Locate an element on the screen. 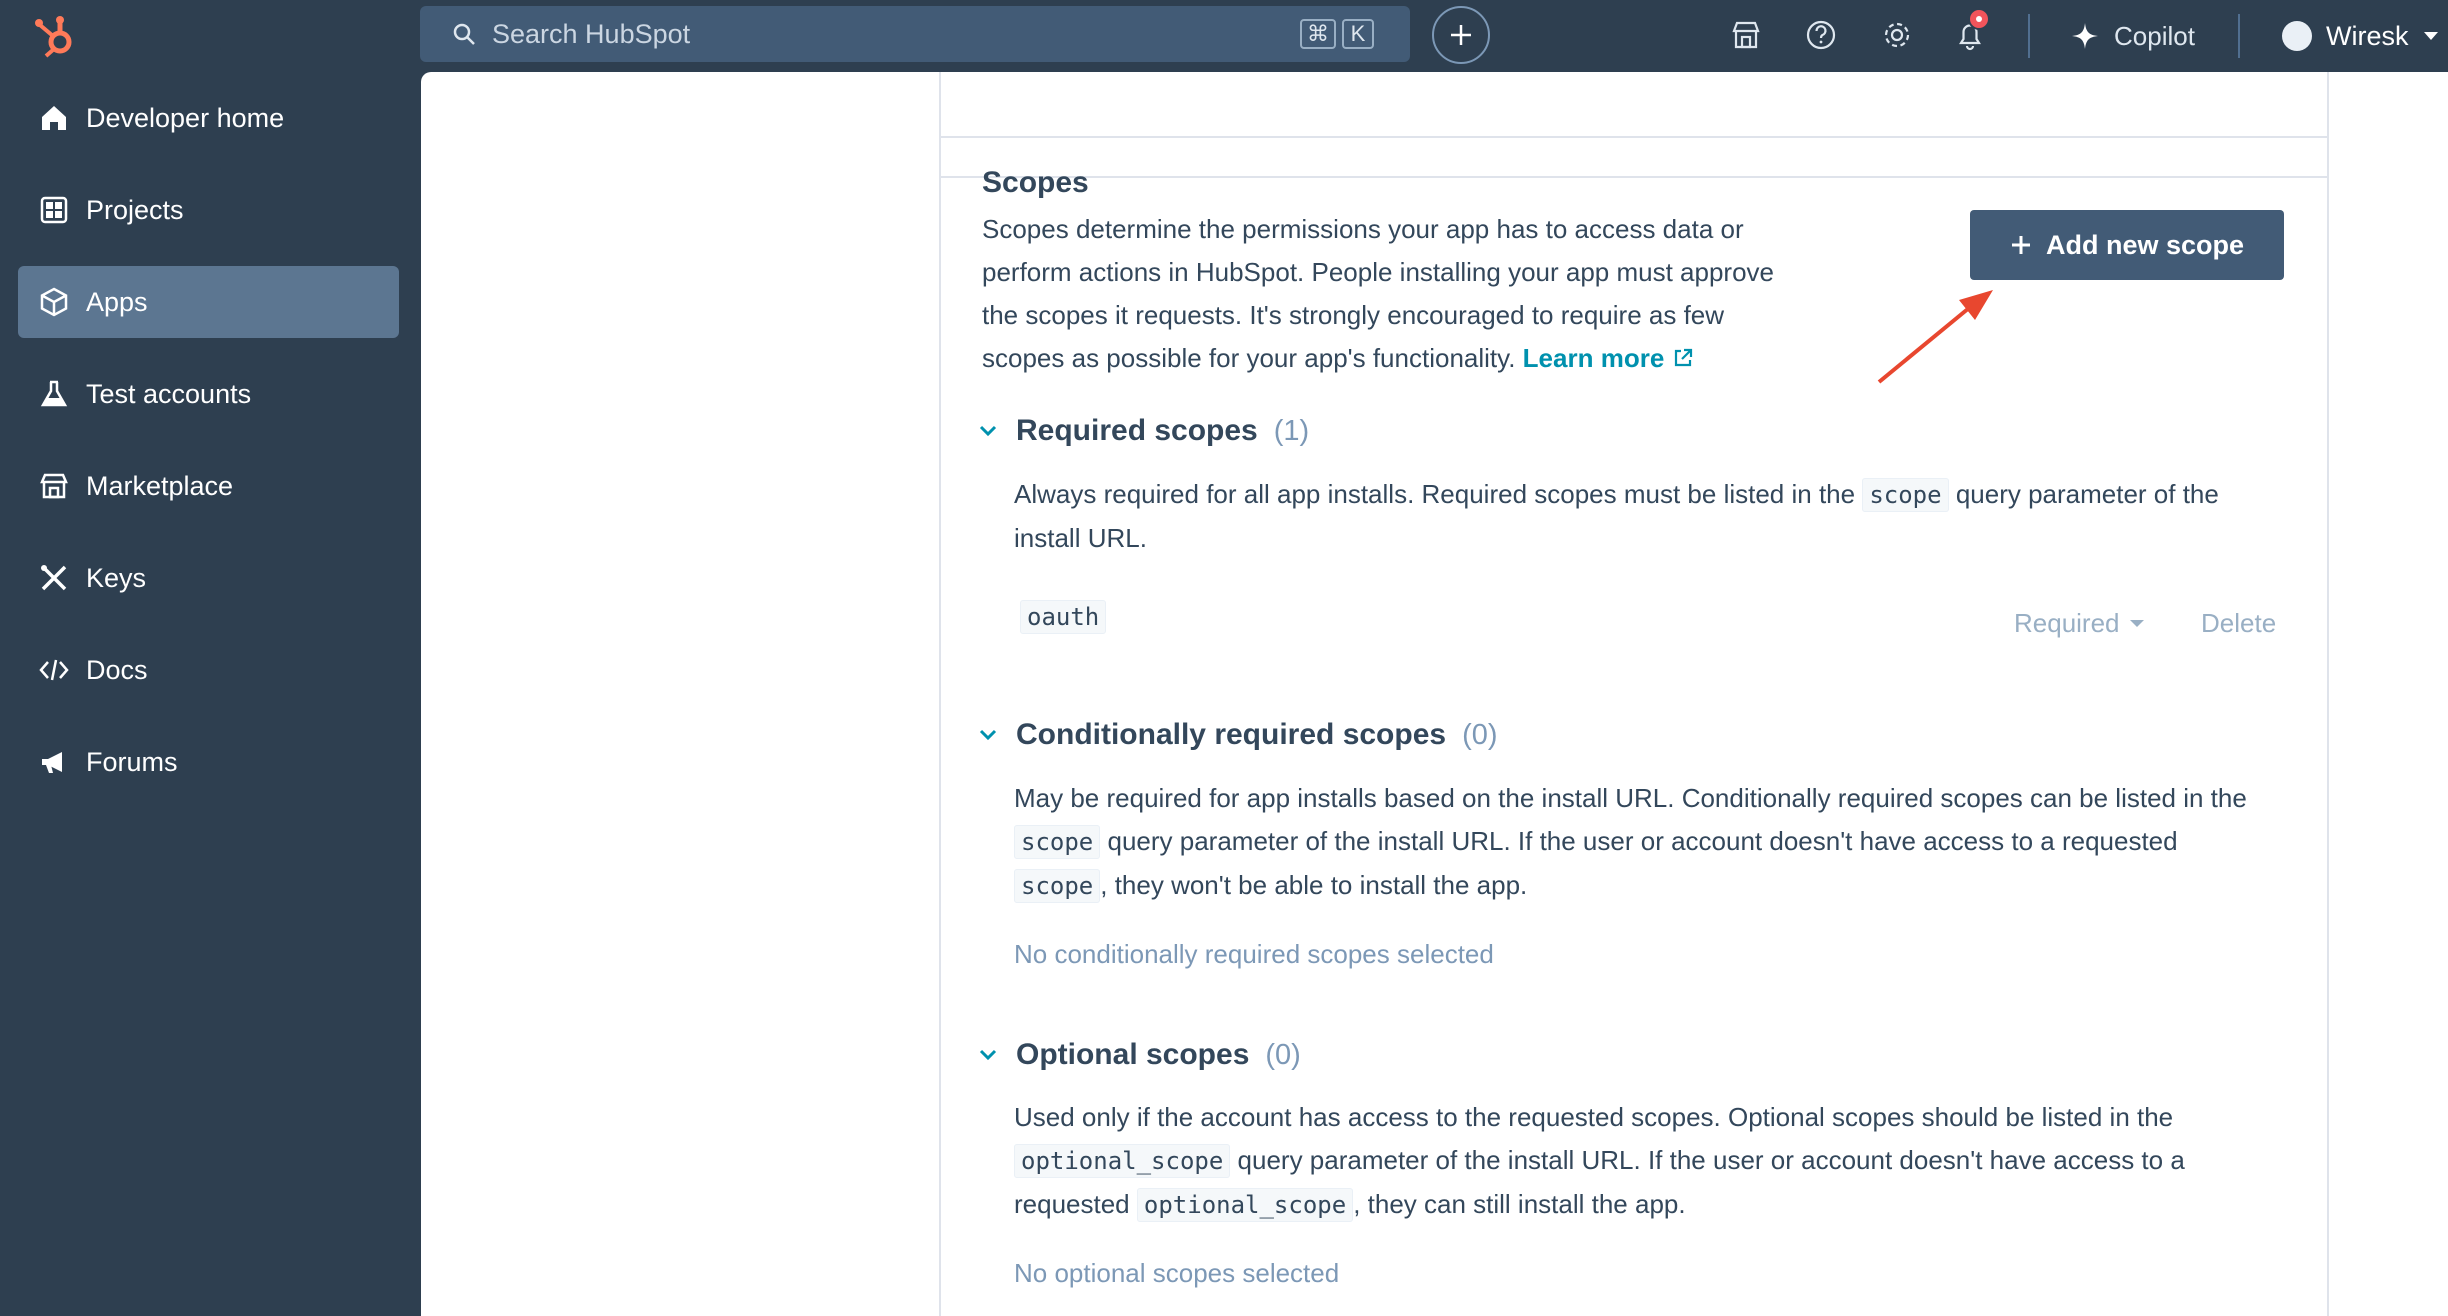 The width and height of the screenshot is (2448, 1316). sparkle-icon is located at coordinates (2085, 36).